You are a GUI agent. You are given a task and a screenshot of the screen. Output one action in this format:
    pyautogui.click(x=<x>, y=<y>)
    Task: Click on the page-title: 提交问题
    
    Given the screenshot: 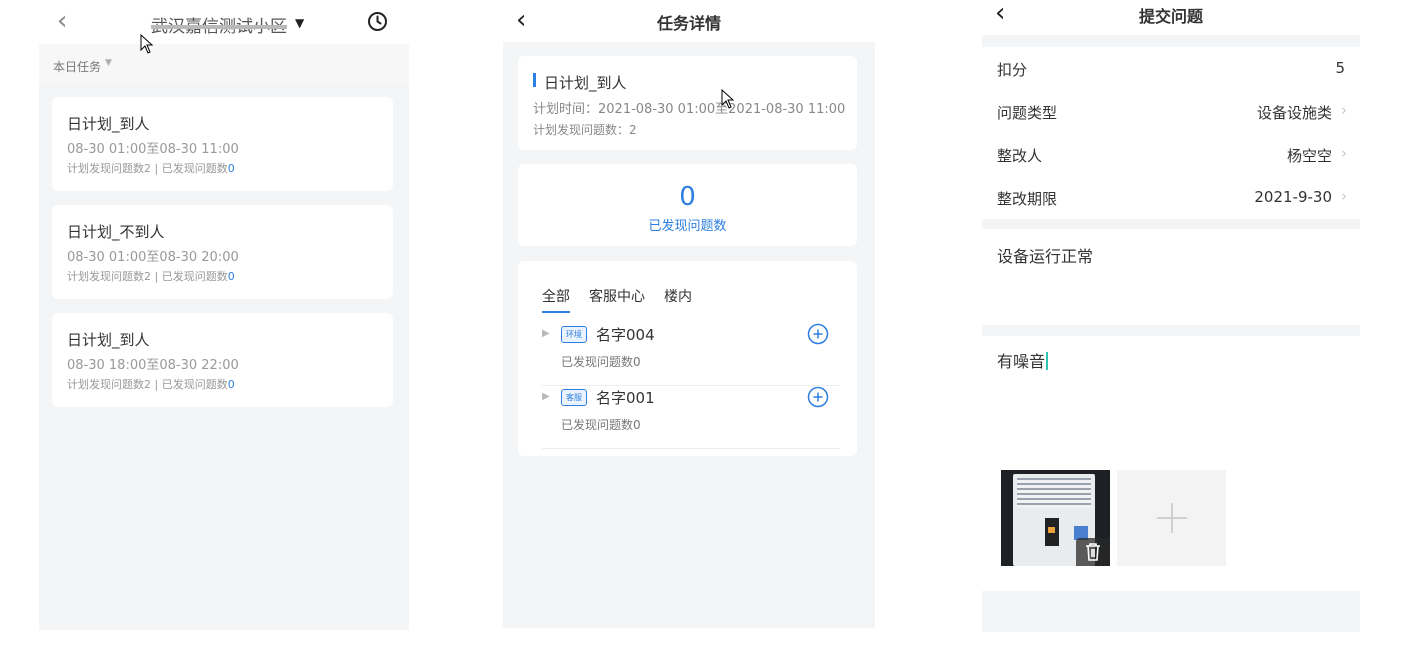 What is the action you would take?
    pyautogui.click(x=1170, y=16)
    